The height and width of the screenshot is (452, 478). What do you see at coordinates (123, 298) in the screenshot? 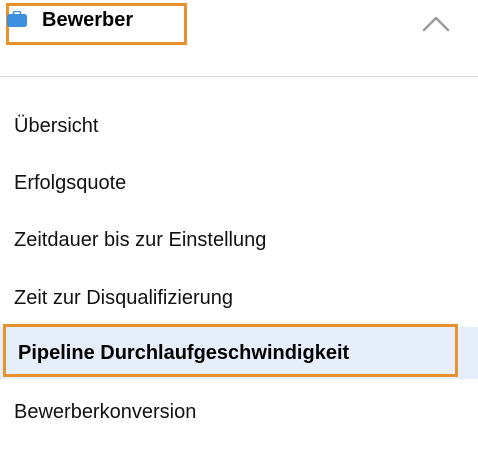
I see `nav-item-label: Zeit zur Disqualifizierung` at bounding box center [123, 298].